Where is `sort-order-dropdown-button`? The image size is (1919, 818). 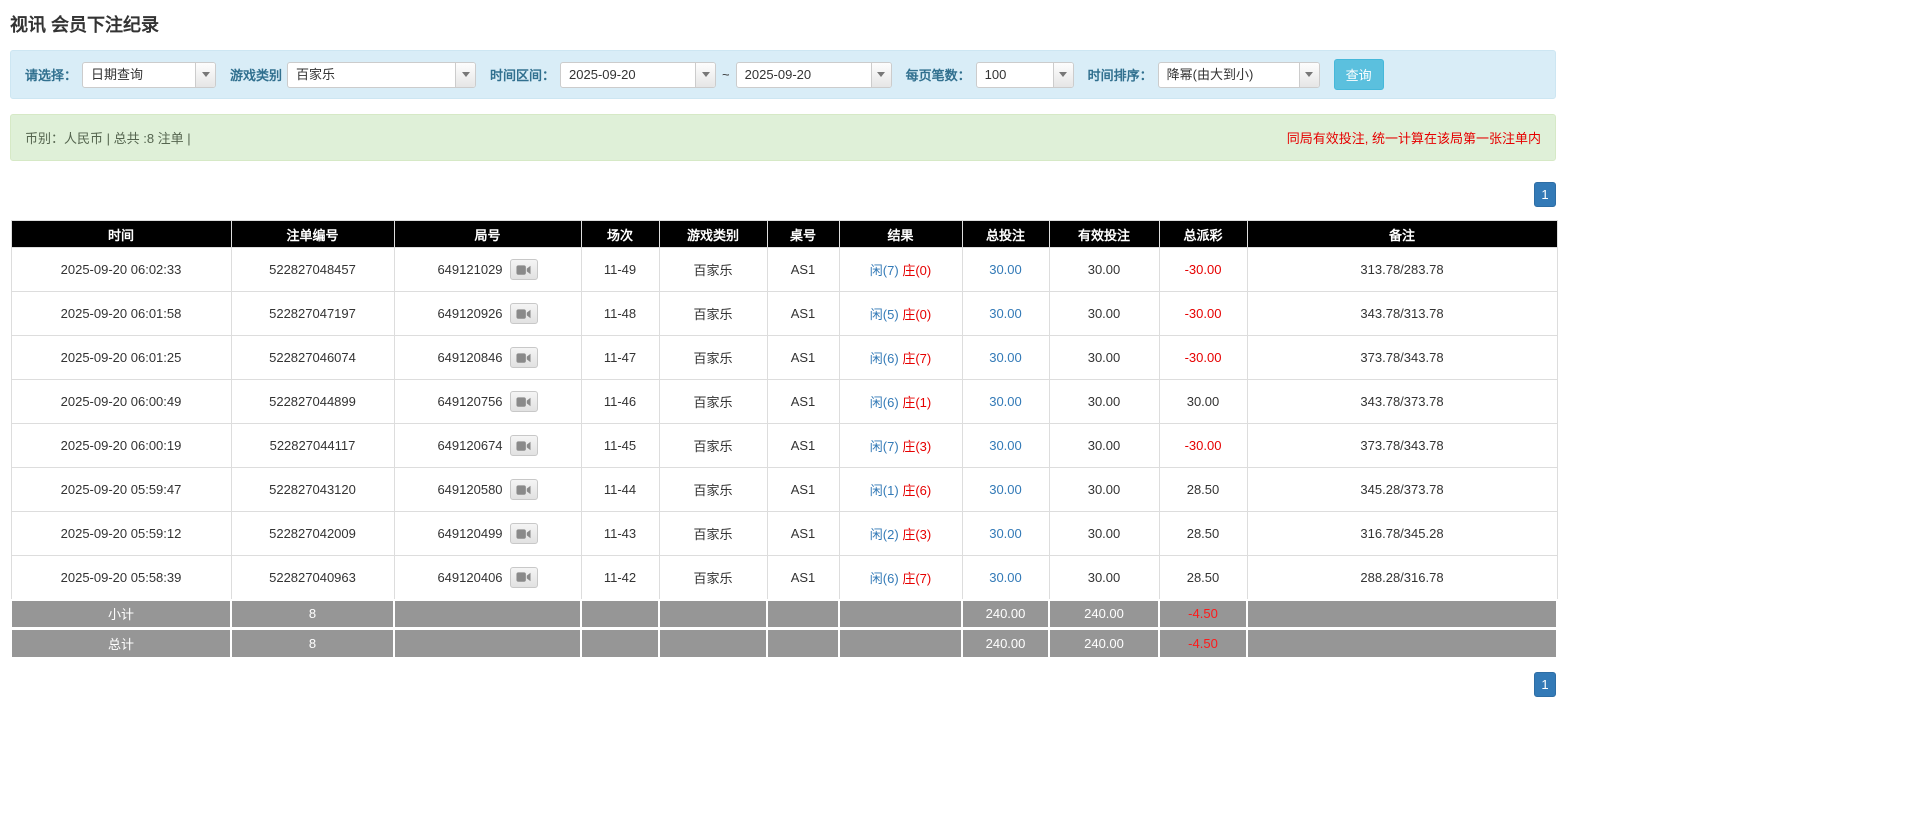
sort-order-dropdown-button is located at coordinates (1308, 74).